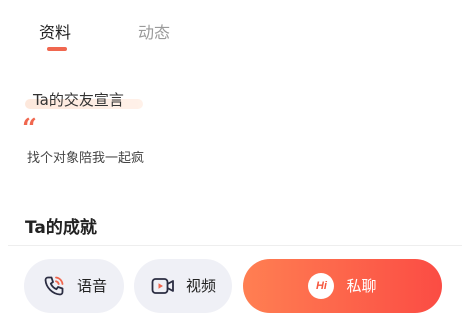 This screenshot has width=470, height=318. I want to click on active-tab-indicator, so click(57, 49).